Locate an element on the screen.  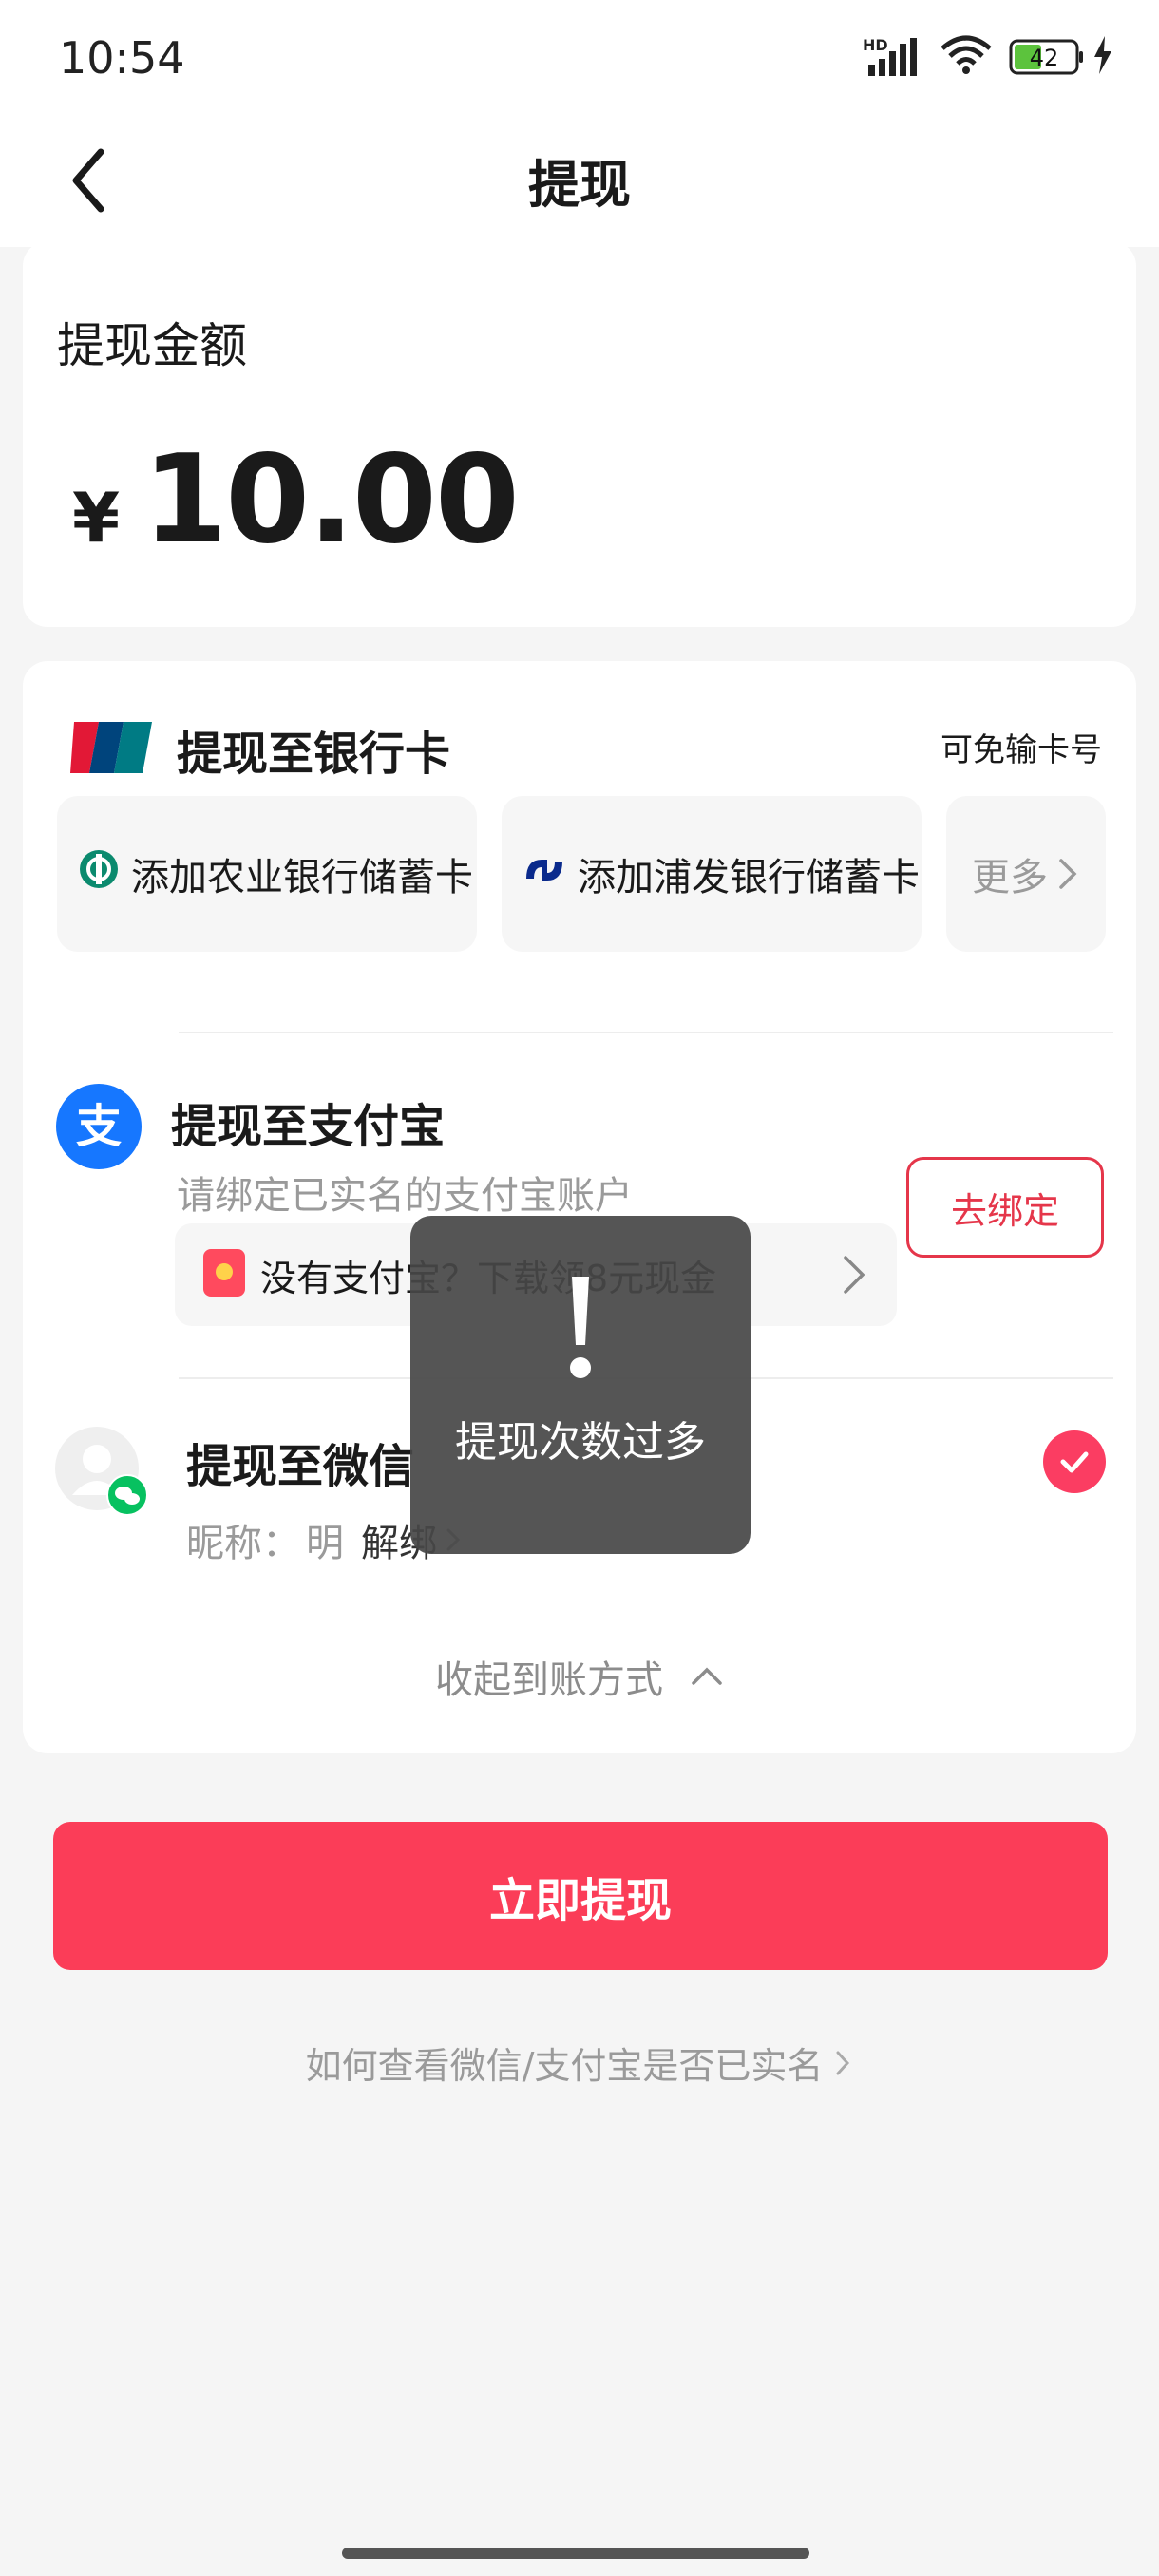
nav-bar: 提现 is located at coordinates (579, 180).